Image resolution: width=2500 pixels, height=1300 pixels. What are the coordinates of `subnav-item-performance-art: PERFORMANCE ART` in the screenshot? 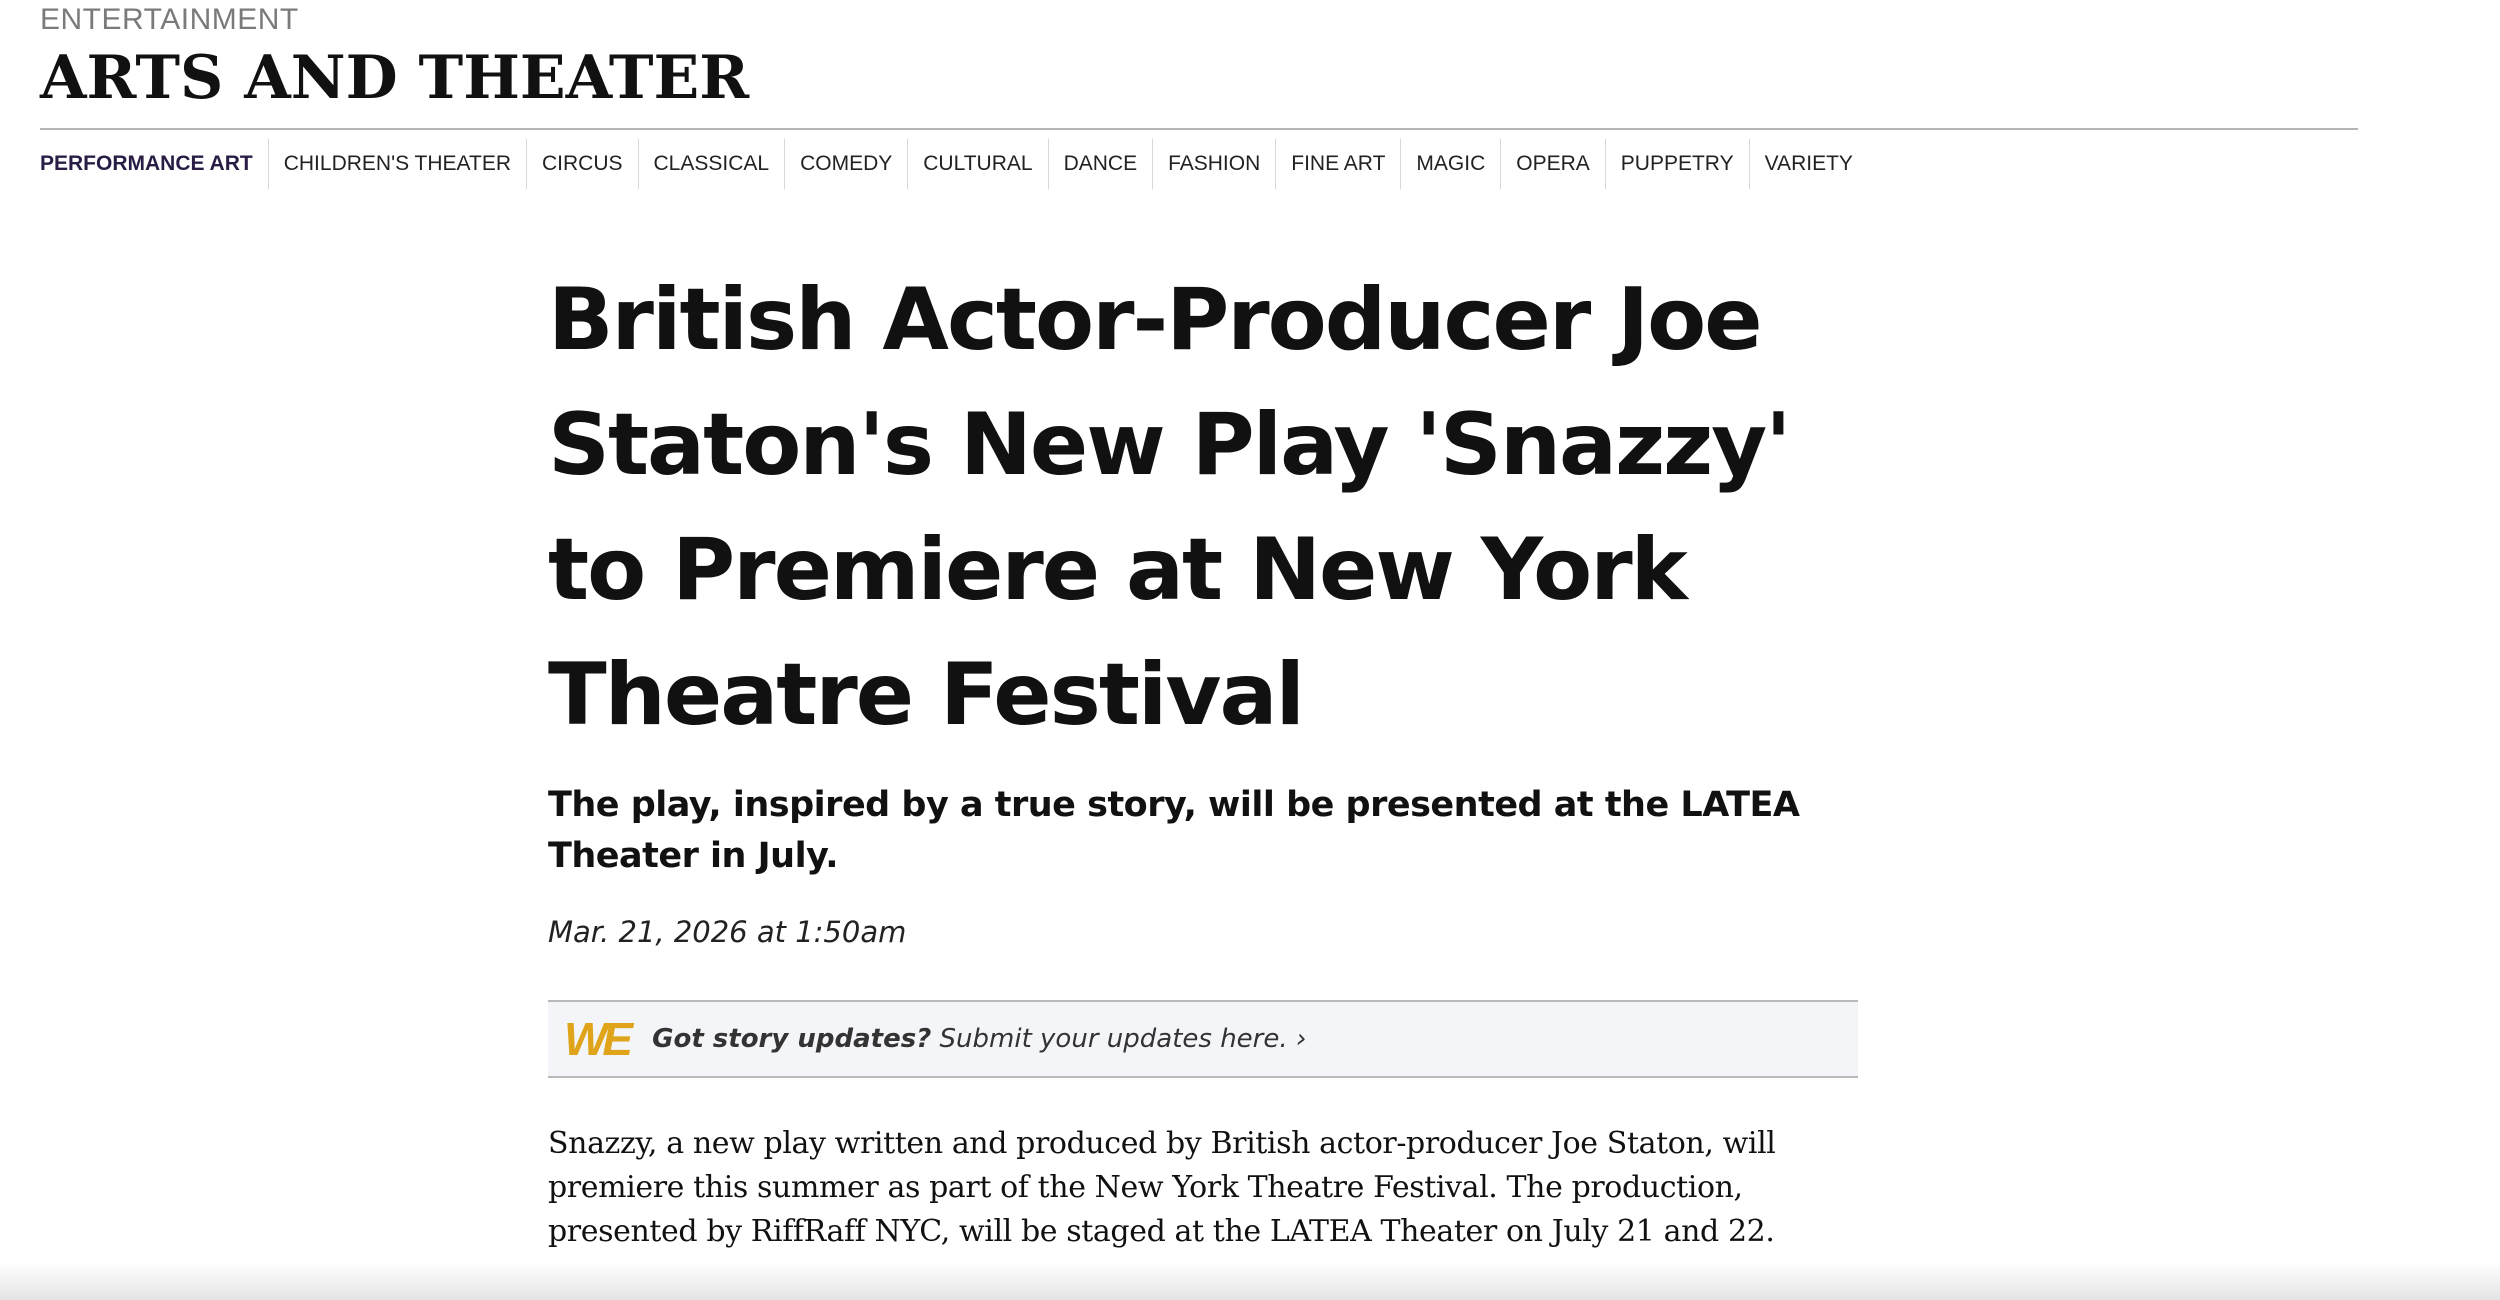 It's located at (154, 164).